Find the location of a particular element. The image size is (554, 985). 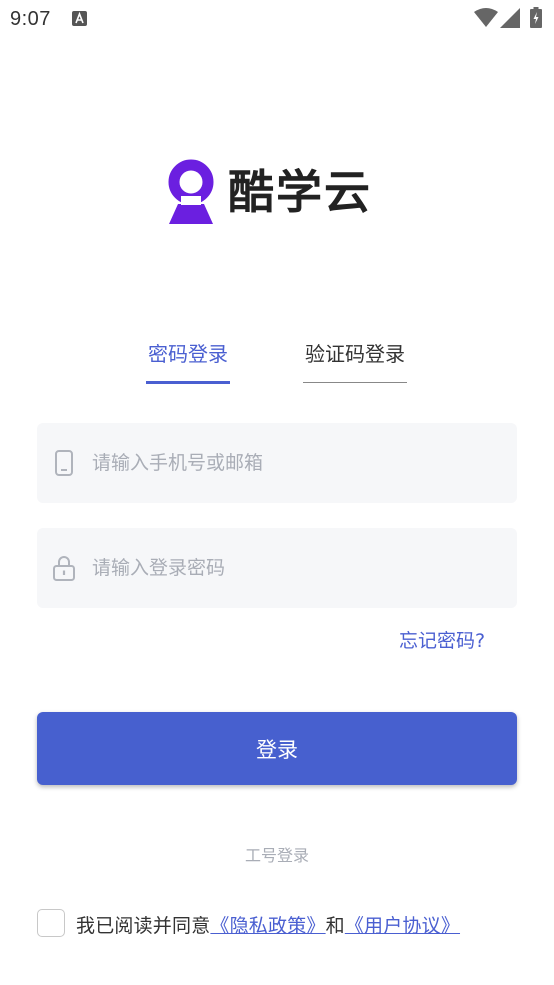

phone-icon is located at coordinates (64, 463).